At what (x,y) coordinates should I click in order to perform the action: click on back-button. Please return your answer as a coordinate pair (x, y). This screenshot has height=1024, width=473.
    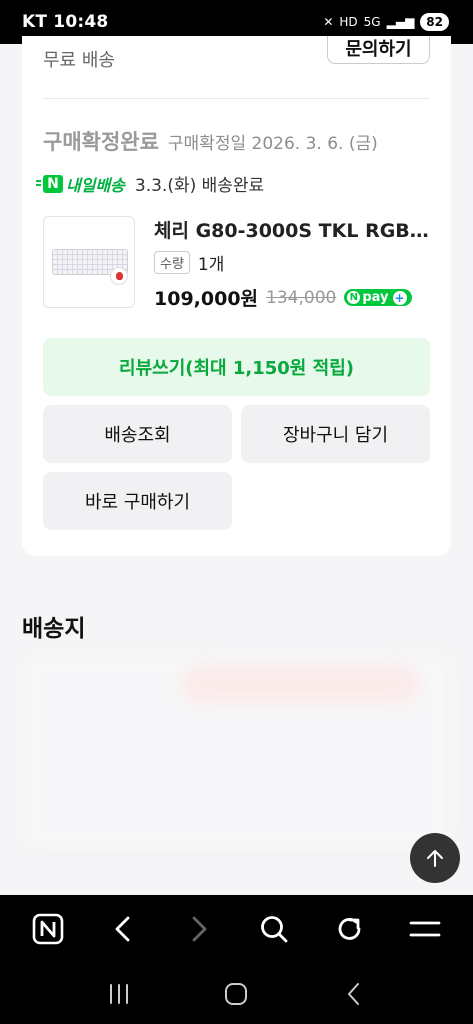
    Looking at the image, I should click on (123, 929).